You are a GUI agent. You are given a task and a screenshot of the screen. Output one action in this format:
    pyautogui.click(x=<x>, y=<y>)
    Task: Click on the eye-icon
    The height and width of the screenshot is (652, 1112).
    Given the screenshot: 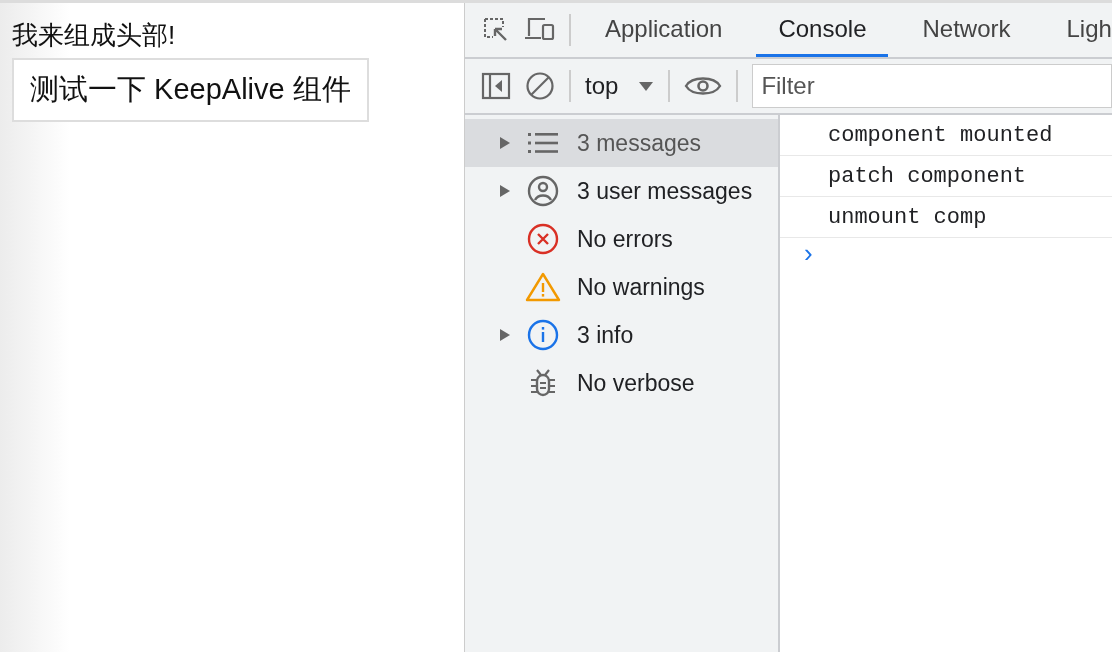 What is the action you would take?
    pyautogui.click(x=703, y=86)
    